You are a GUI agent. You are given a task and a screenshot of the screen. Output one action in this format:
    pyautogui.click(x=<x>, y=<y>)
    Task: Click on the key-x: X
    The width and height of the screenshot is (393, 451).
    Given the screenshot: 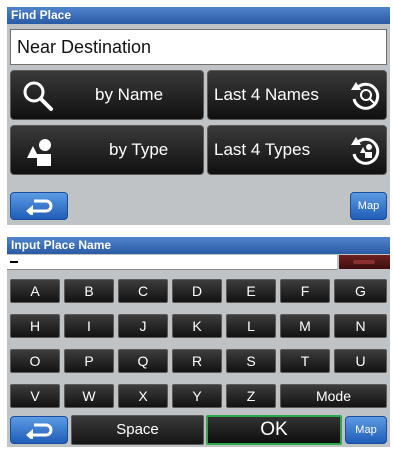 What is the action you would take?
    pyautogui.click(x=143, y=396)
    